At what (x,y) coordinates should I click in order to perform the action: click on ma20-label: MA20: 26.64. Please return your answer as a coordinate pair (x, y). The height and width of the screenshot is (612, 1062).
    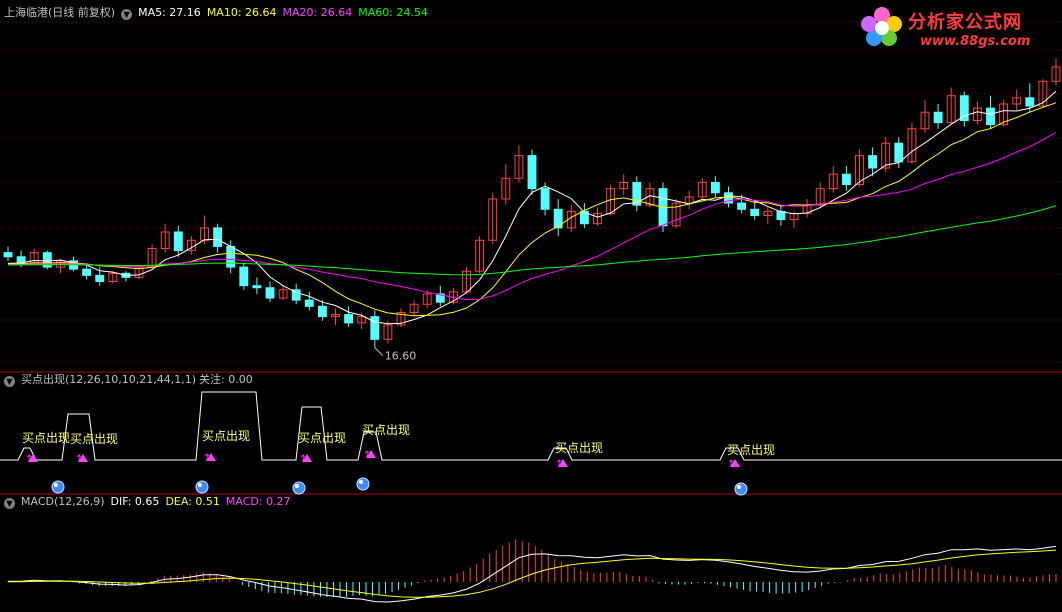
    Looking at the image, I should click on (317, 12).